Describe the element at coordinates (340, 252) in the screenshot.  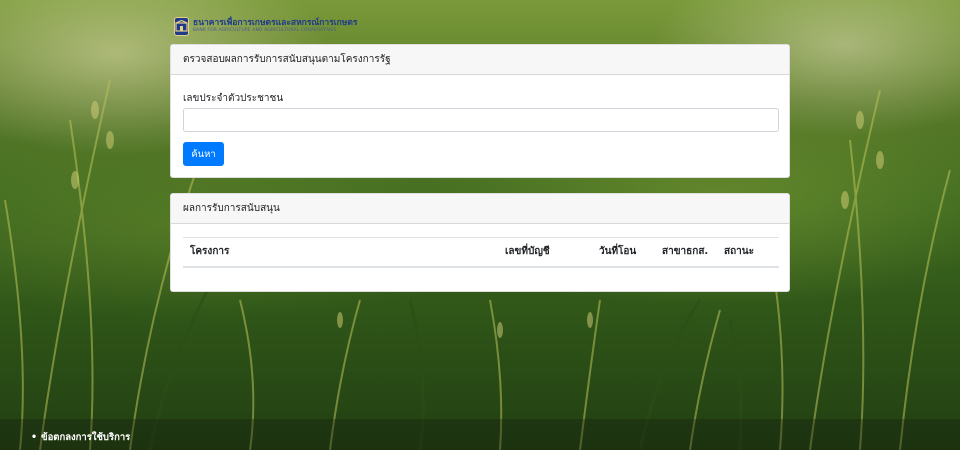
I see `column-header-project: โครงการ` at that location.